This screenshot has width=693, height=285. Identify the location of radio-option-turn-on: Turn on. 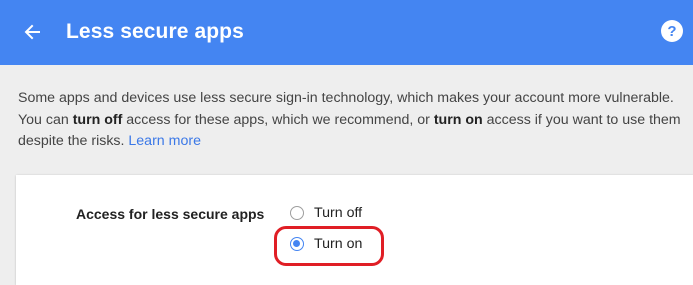
(326, 244).